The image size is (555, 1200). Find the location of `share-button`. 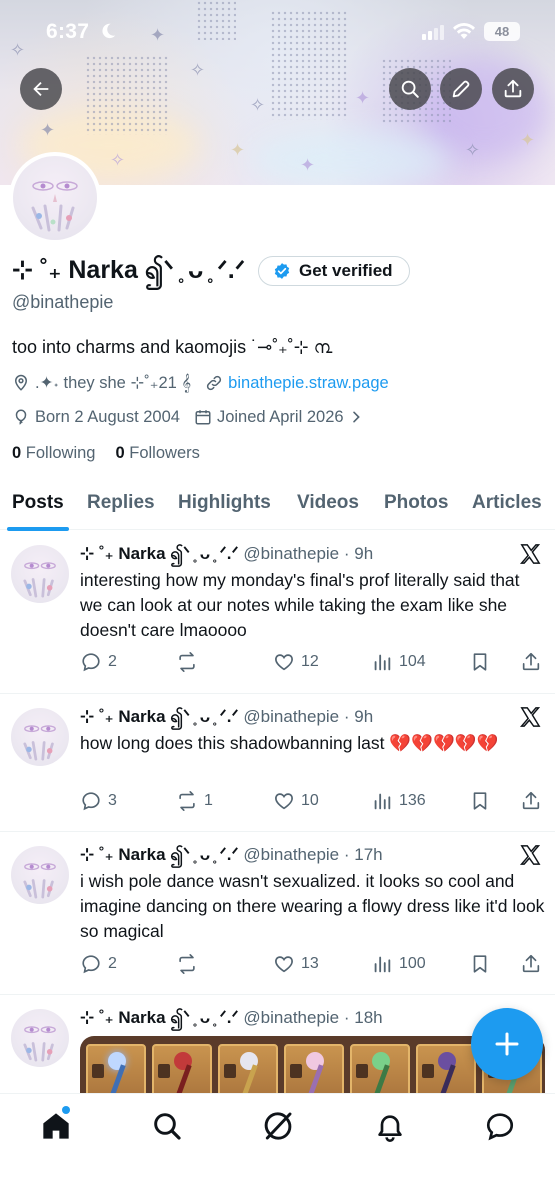

share-button is located at coordinates (513, 89).